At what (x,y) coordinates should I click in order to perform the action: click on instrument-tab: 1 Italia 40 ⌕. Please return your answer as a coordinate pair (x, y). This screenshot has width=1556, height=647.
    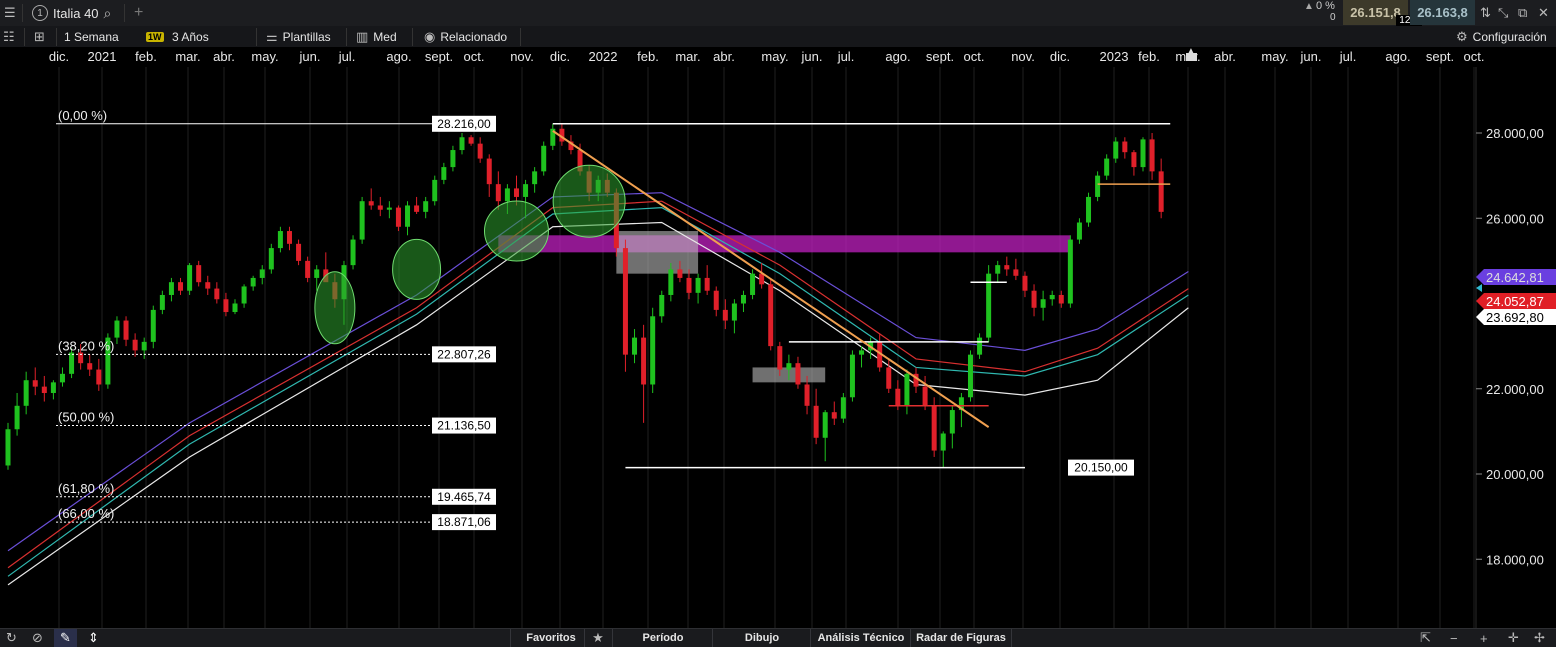
    Looking at the image, I should click on (71, 13).